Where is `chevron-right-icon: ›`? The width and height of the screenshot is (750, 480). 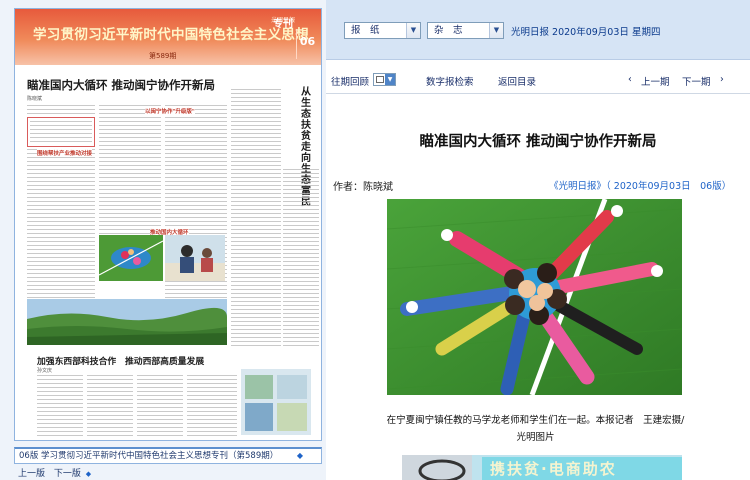
chevron-right-icon: › is located at coordinates (722, 79).